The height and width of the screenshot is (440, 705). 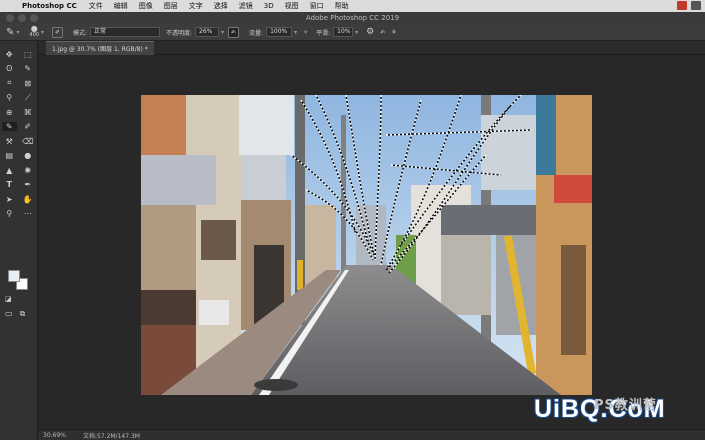 What do you see at coordinates (292, 6) in the screenshot?
I see `menu-view: 视图` at bounding box center [292, 6].